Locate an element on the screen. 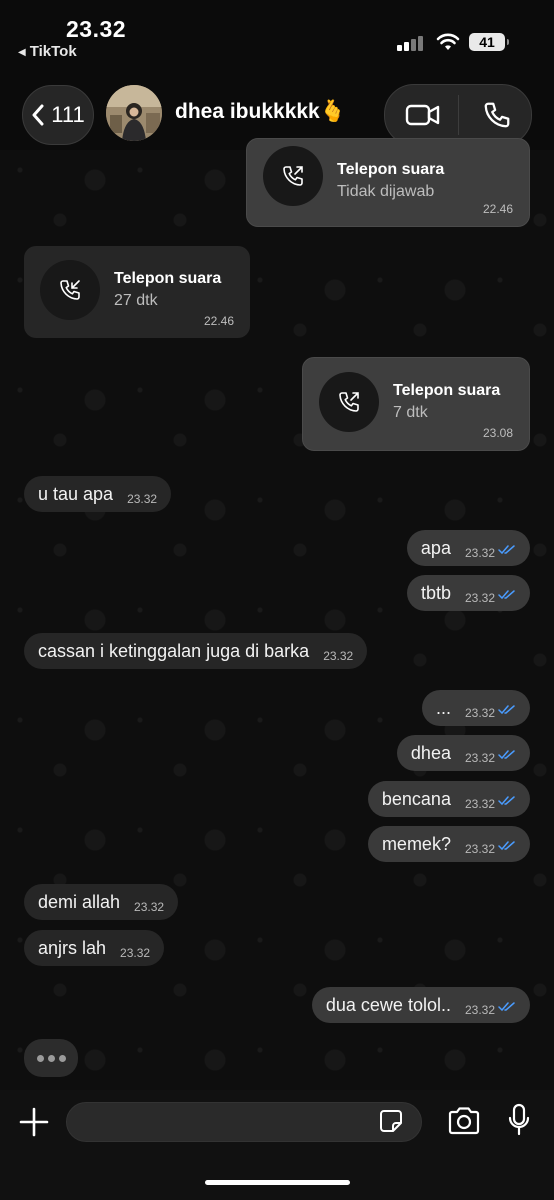 The width and height of the screenshot is (554, 1200). back-chevron-icon is located at coordinates (38, 115).